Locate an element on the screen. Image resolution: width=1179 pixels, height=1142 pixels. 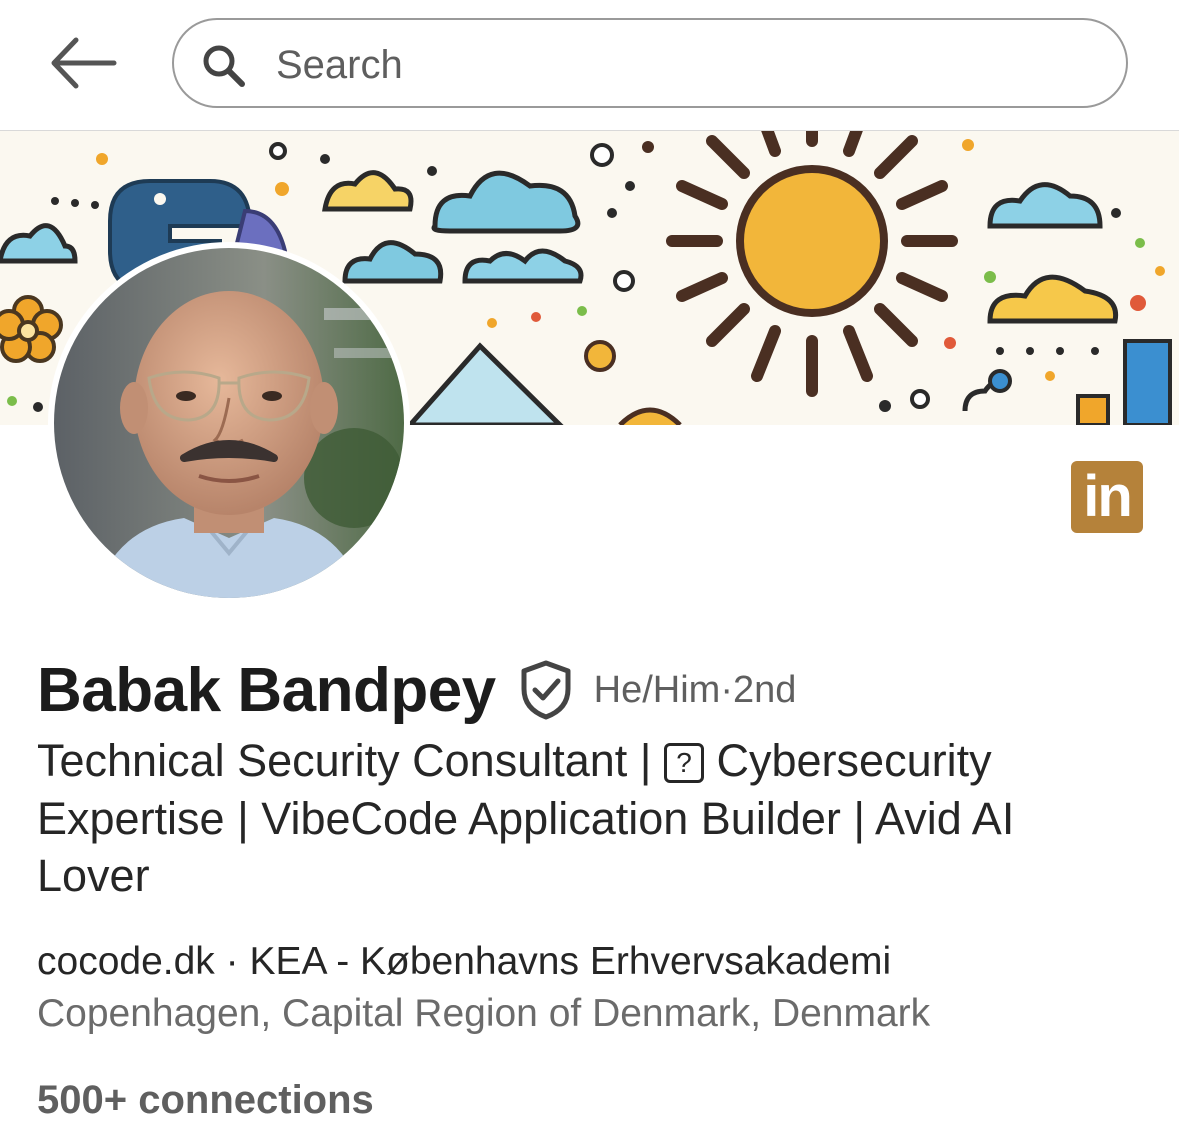
profile-avatar is located at coordinates (229, 423).